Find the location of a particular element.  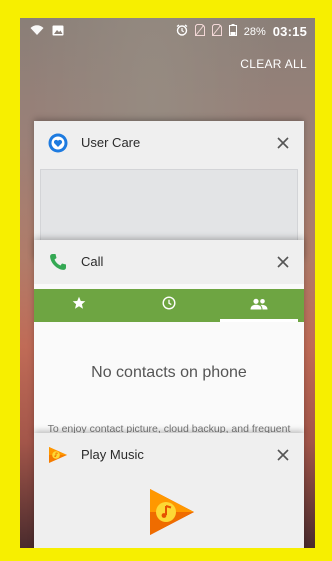

empty-state-title: No contacts on phone is located at coordinates (169, 372).